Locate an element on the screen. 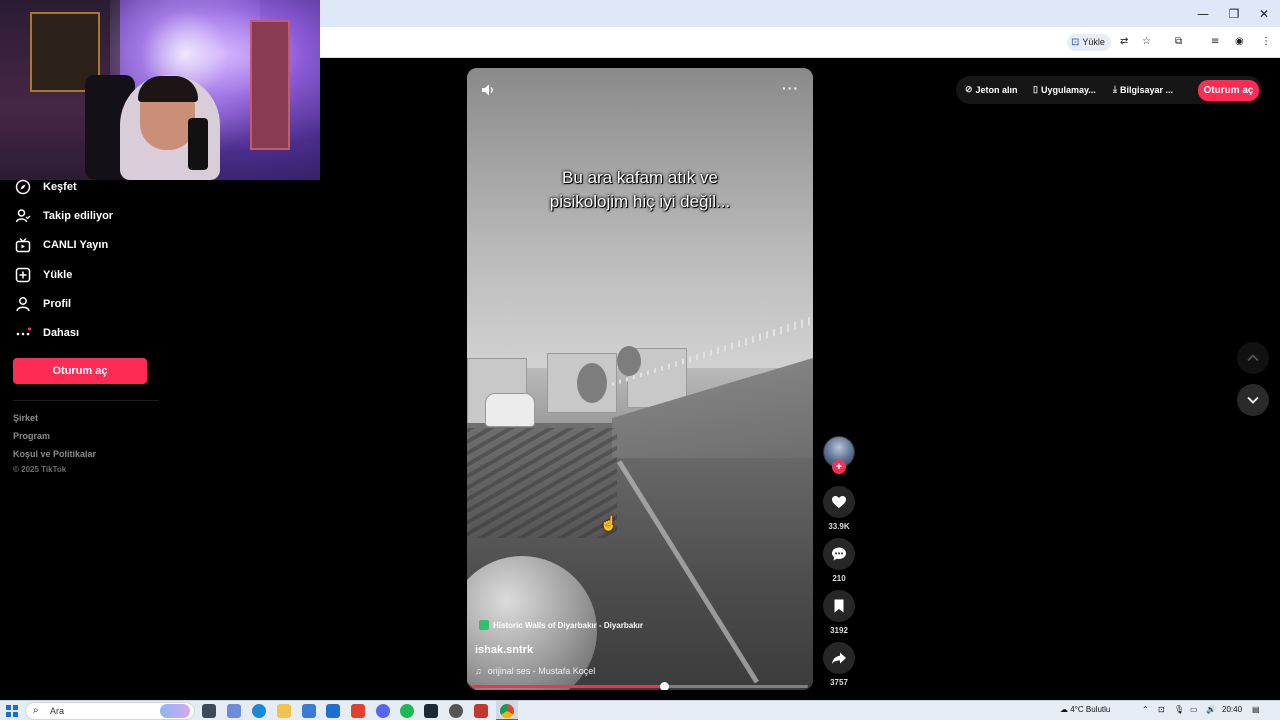  sidebar-item-label: Takip ediliyor is located at coordinates (78, 216).